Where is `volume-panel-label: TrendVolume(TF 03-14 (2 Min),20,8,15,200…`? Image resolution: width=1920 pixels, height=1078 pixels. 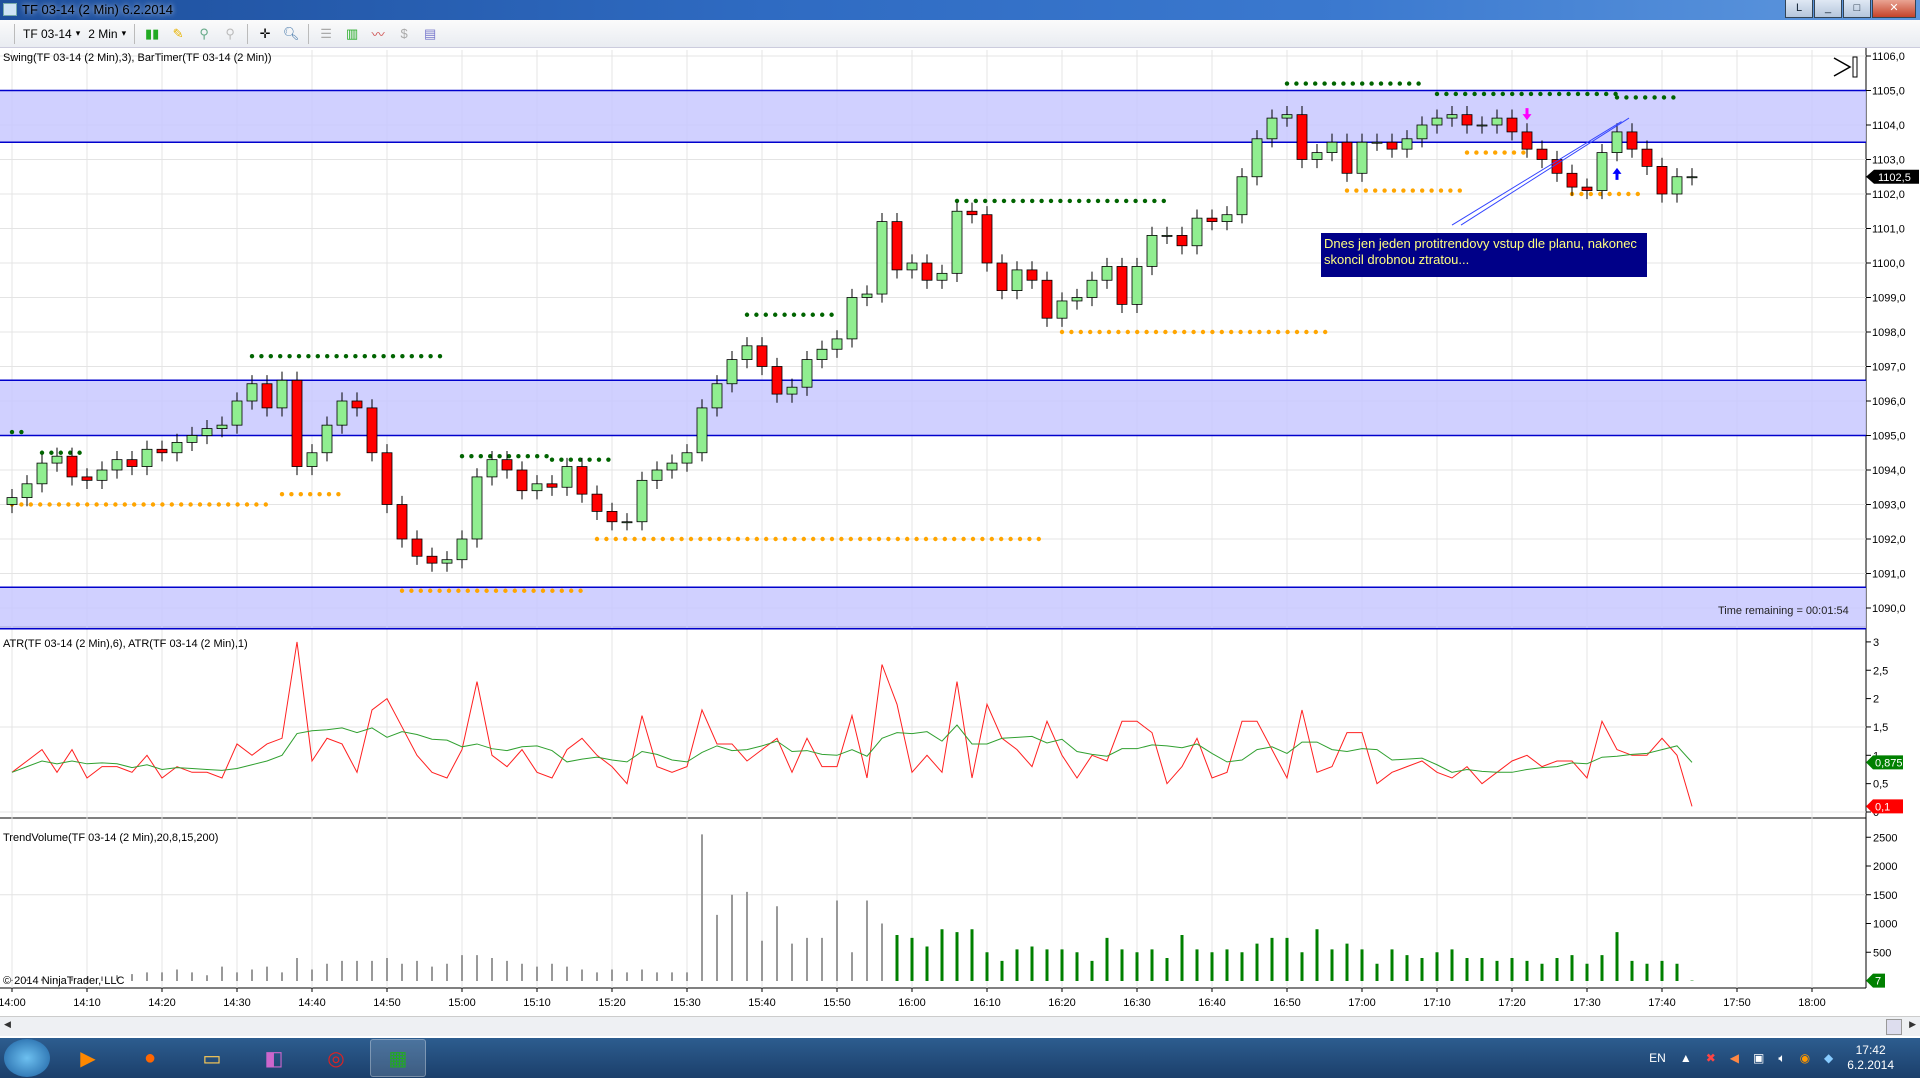 volume-panel-label: TrendVolume(TF 03-14 (2 Min),20,8,15,200… is located at coordinates (111, 838).